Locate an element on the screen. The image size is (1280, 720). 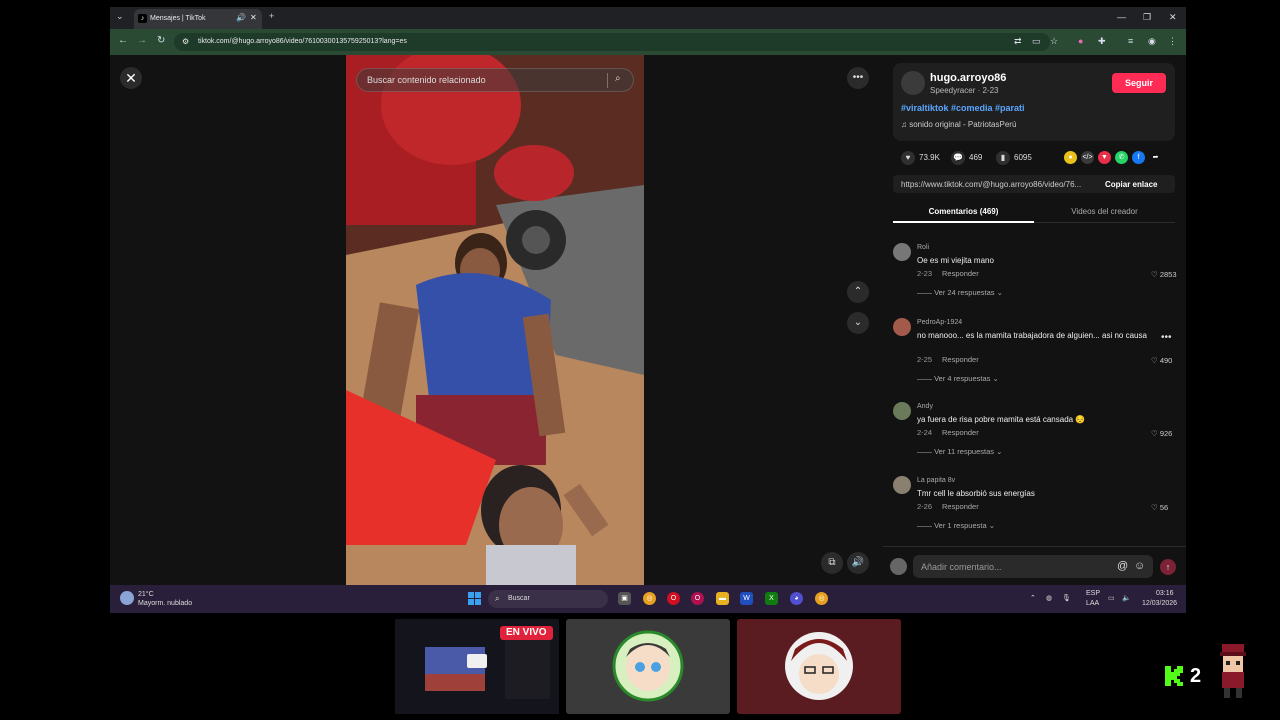
view-replies: —— Ver 1 respuesta ⌄ is located at coordinates (956, 525).